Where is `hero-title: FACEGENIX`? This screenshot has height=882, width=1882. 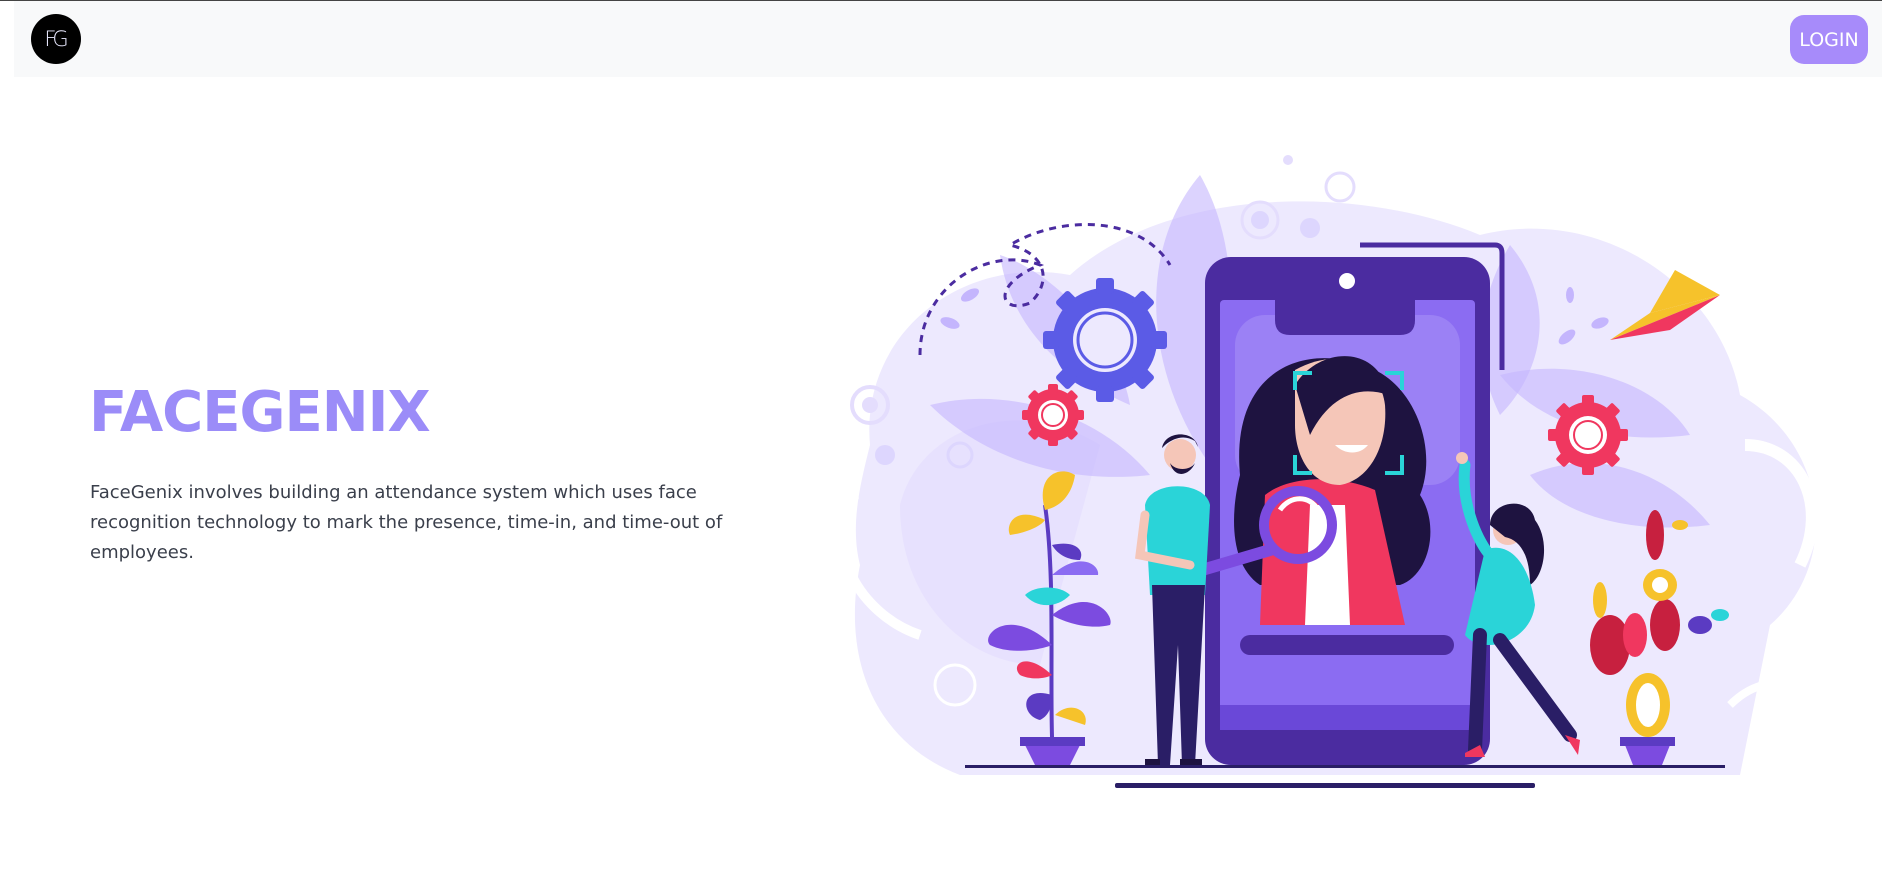 hero-title: FACEGENIX is located at coordinates (260, 412).